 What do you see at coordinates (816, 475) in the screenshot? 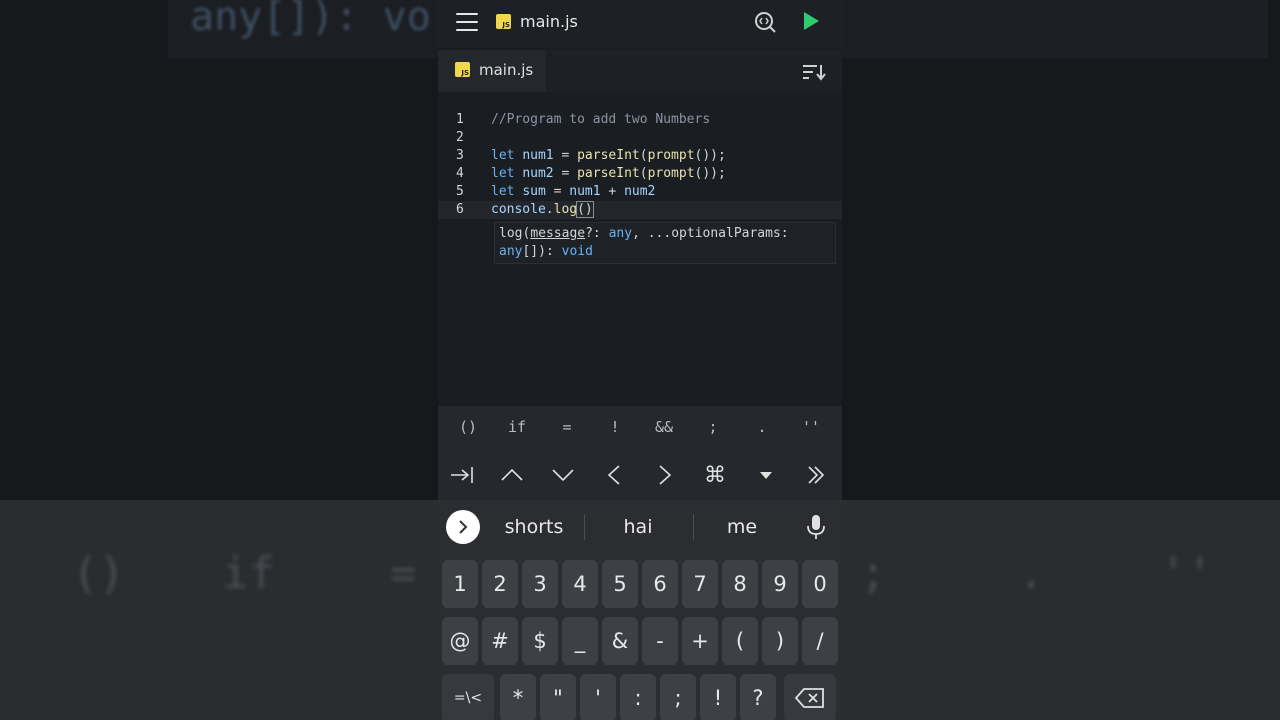
I see `double-chevron-right-icon` at bounding box center [816, 475].